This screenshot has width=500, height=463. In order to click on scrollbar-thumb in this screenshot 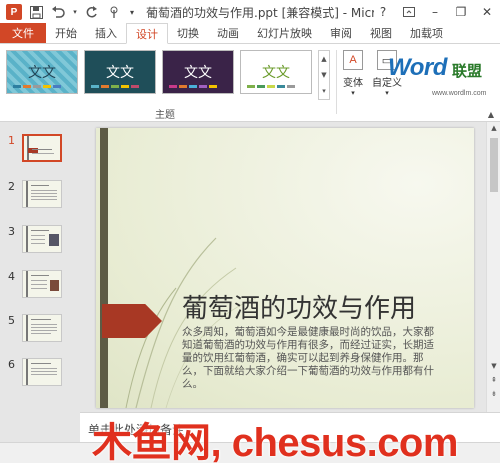, I will do `click(494, 165)`.